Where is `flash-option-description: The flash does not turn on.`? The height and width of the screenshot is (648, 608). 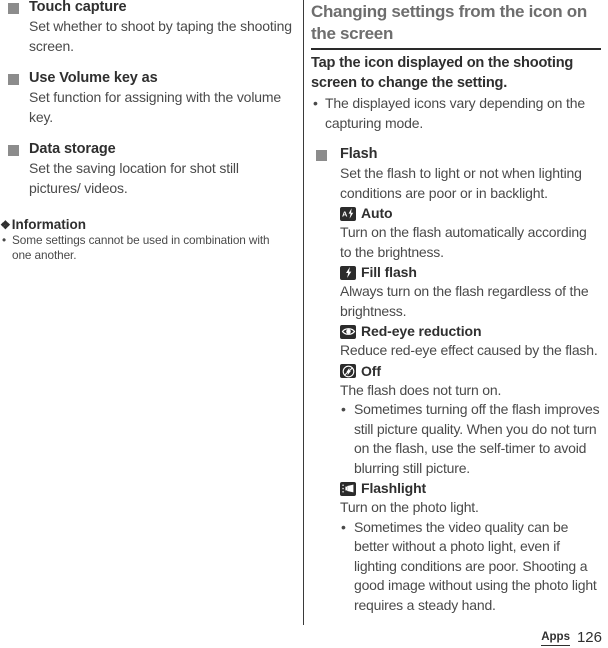
flash-option-description: The flash does not turn on. is located at coordinates (421, 389).